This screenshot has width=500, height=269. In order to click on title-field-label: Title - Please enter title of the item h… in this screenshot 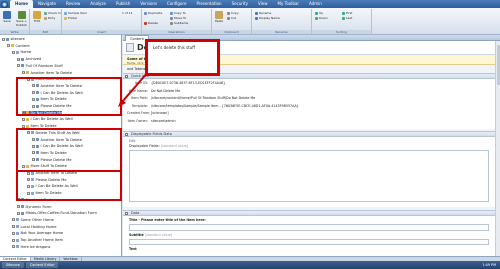, I will do `click(167, 220)`.